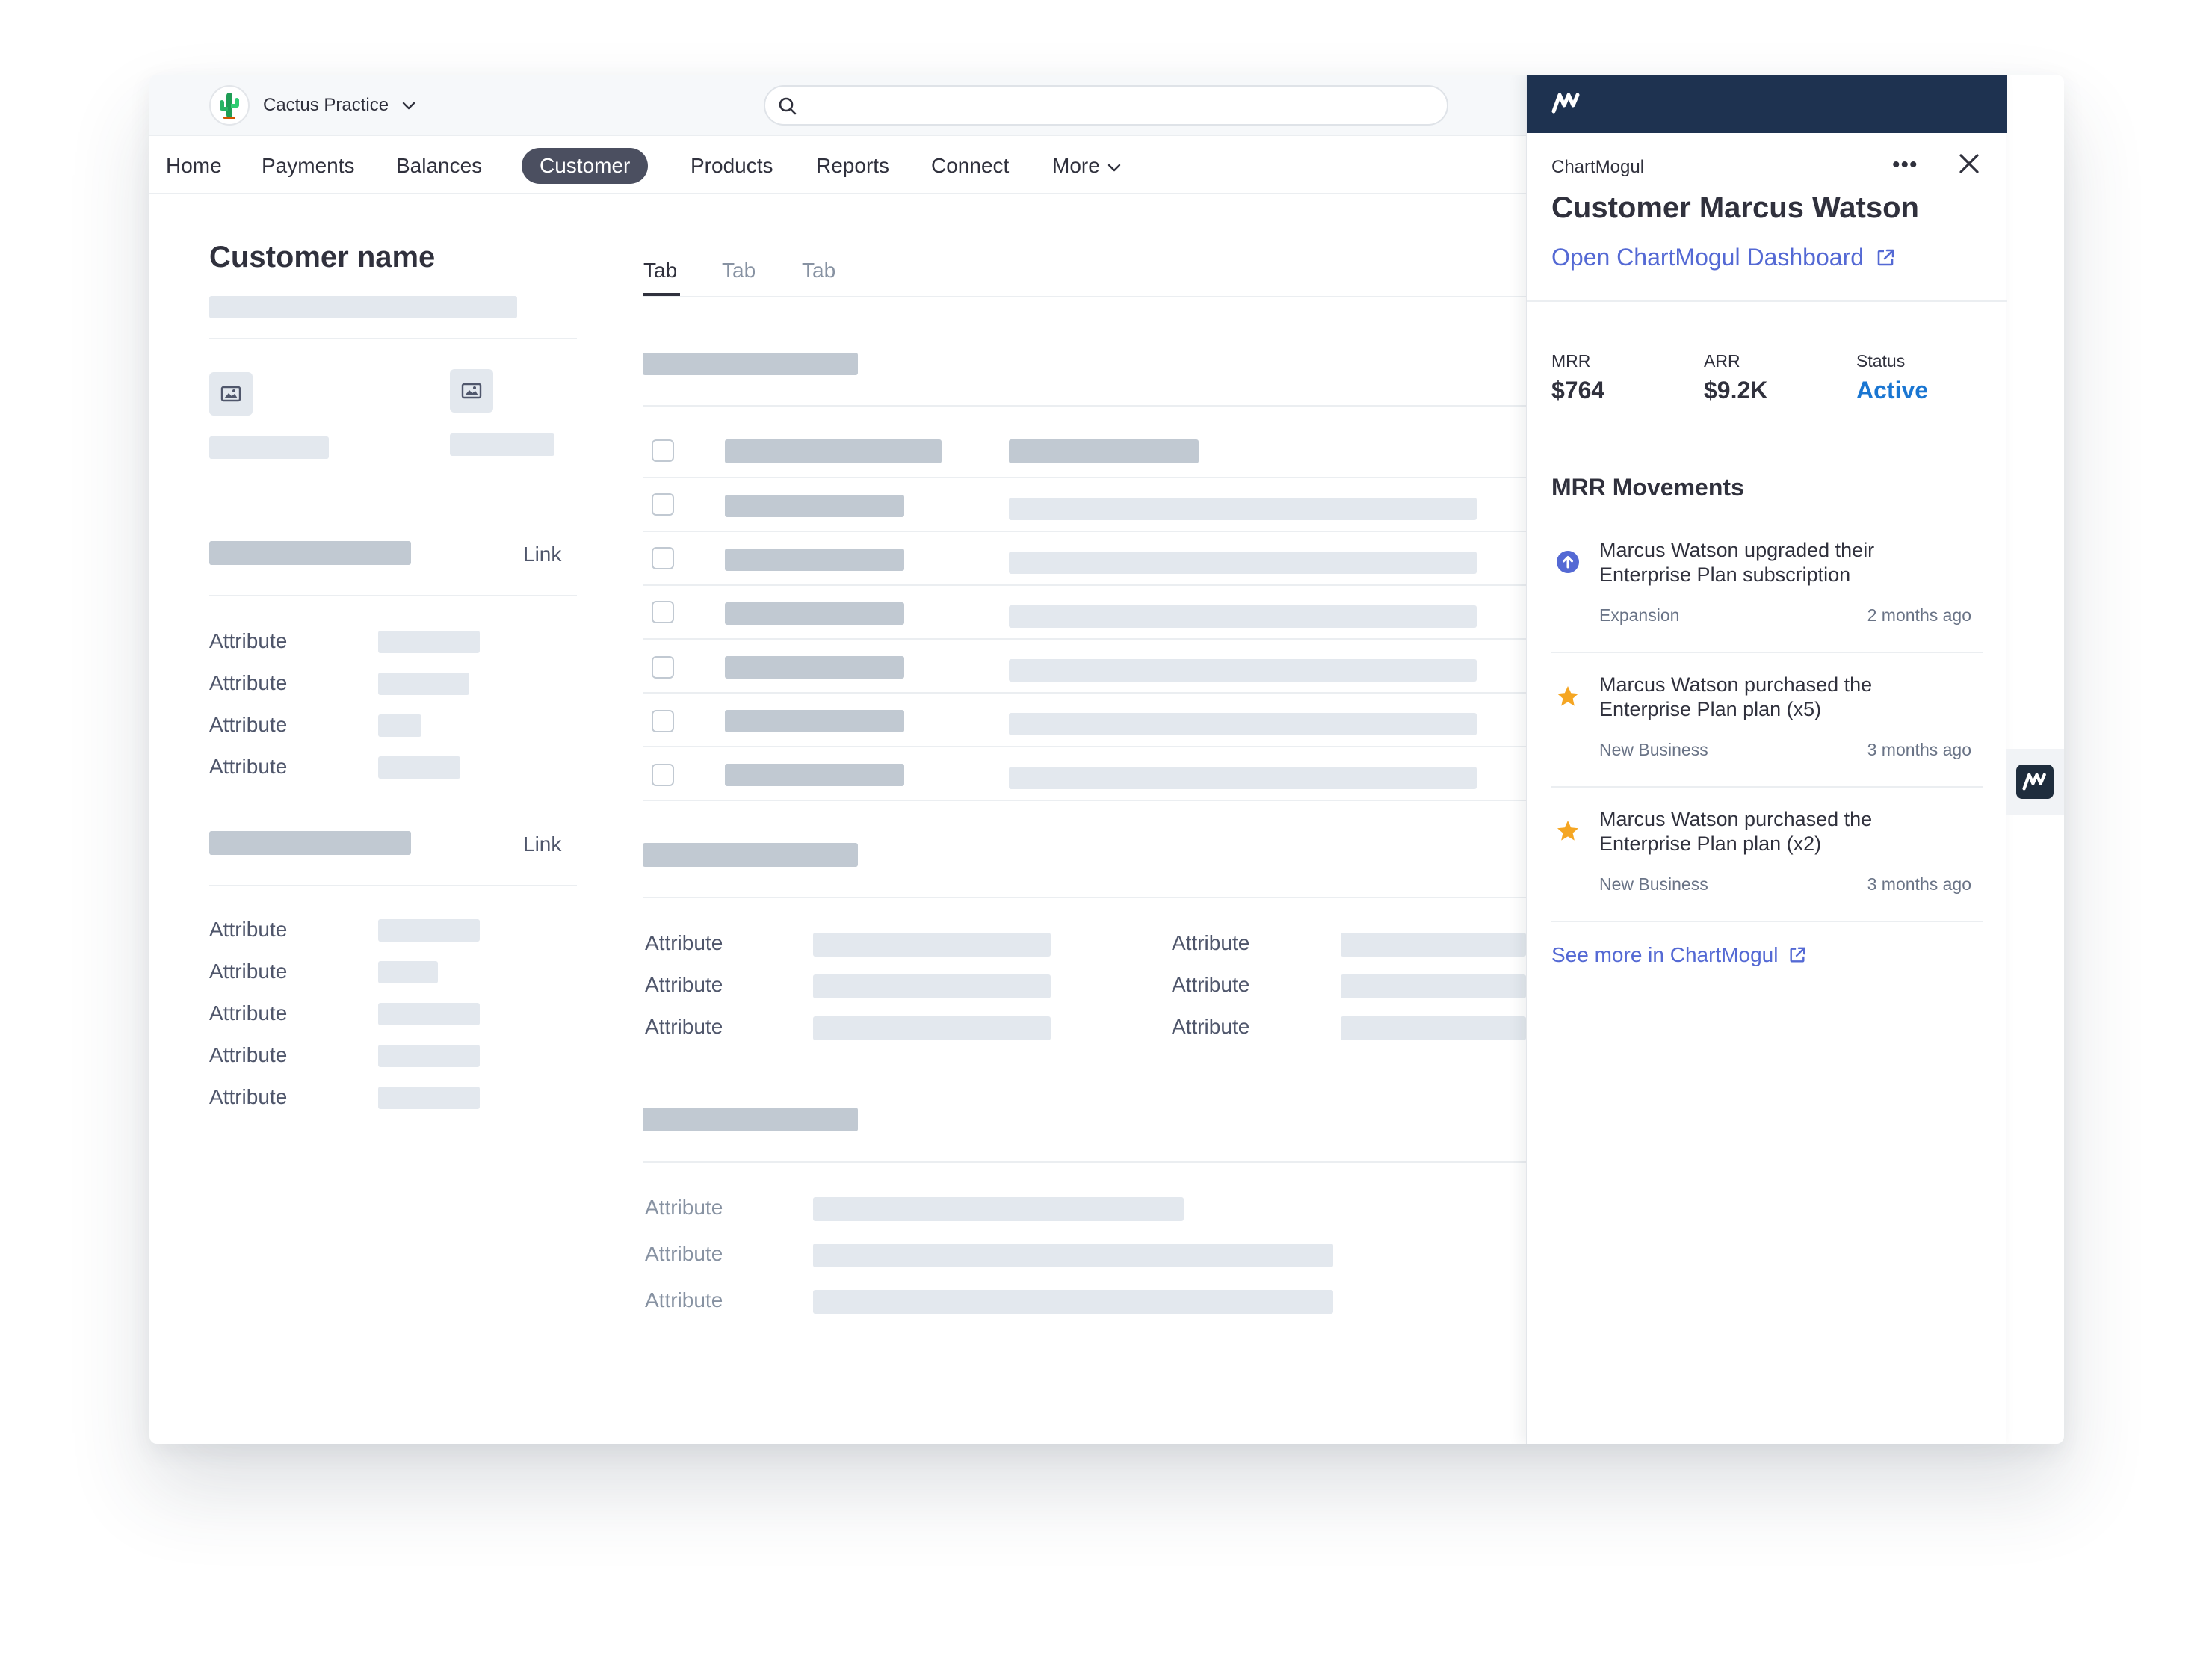  I want to click on nav-more-label: More, so click(1076, 165).